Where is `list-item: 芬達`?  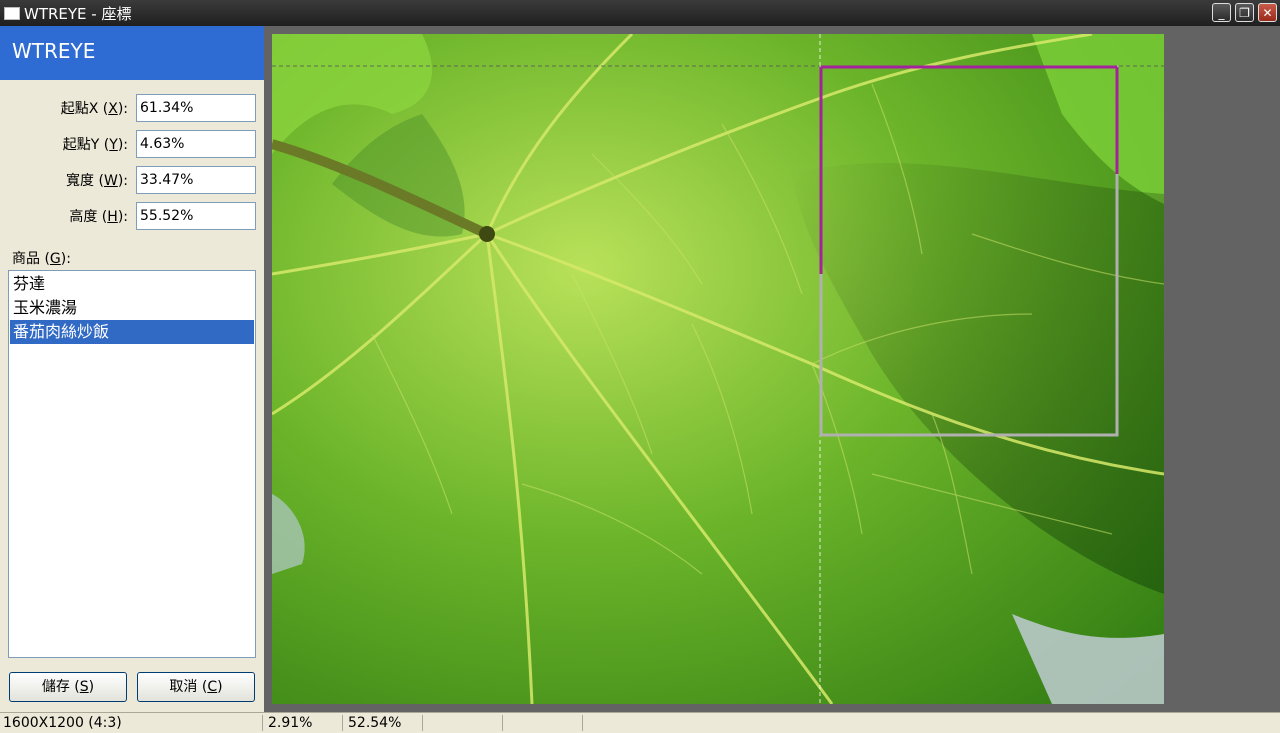
list-item: 芬達 is located at coordinates (132, 284).